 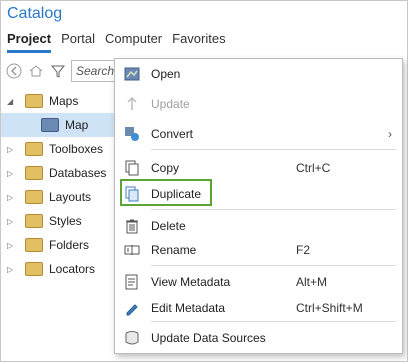 I want to click on submenu-chevron-icon: ›, so click(x=390, y=134).